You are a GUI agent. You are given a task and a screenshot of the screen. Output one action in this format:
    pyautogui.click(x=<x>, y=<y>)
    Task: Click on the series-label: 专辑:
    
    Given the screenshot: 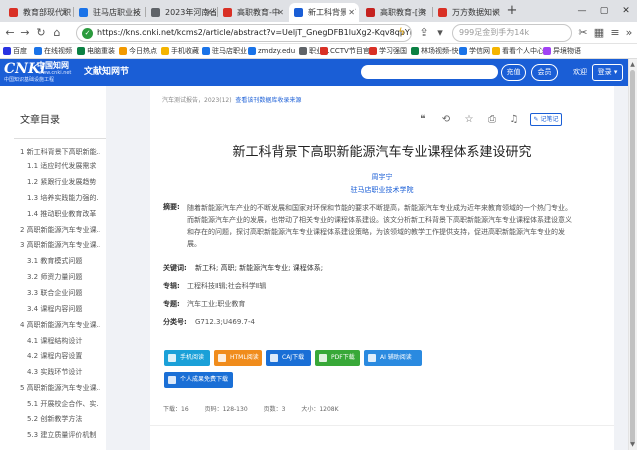 What is the action you would take?
    pyautogui.click(x=171, y=286)
    